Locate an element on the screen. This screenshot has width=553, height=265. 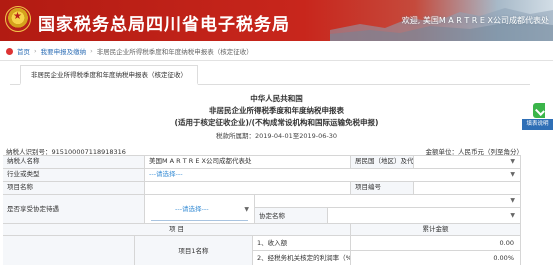
project-name-label: 项目名称 is located at coordinates (74, 188).